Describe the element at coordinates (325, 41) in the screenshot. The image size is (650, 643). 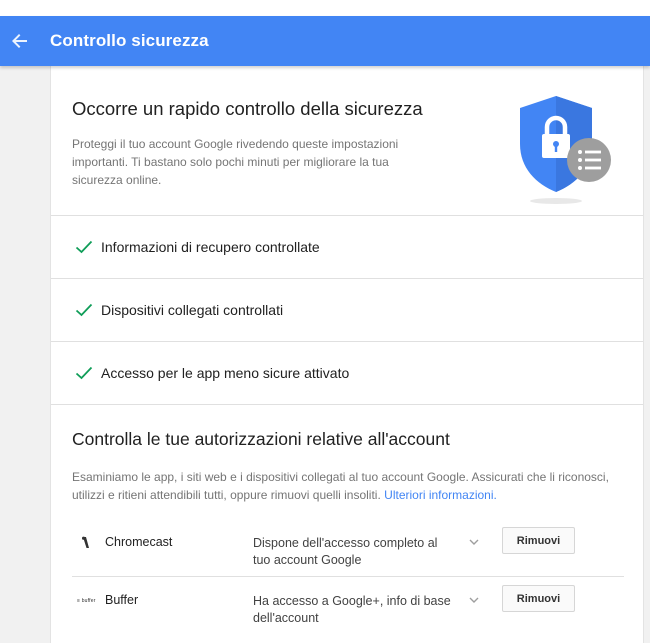
I see `app-bar: Controllo sicurezza` at that location.